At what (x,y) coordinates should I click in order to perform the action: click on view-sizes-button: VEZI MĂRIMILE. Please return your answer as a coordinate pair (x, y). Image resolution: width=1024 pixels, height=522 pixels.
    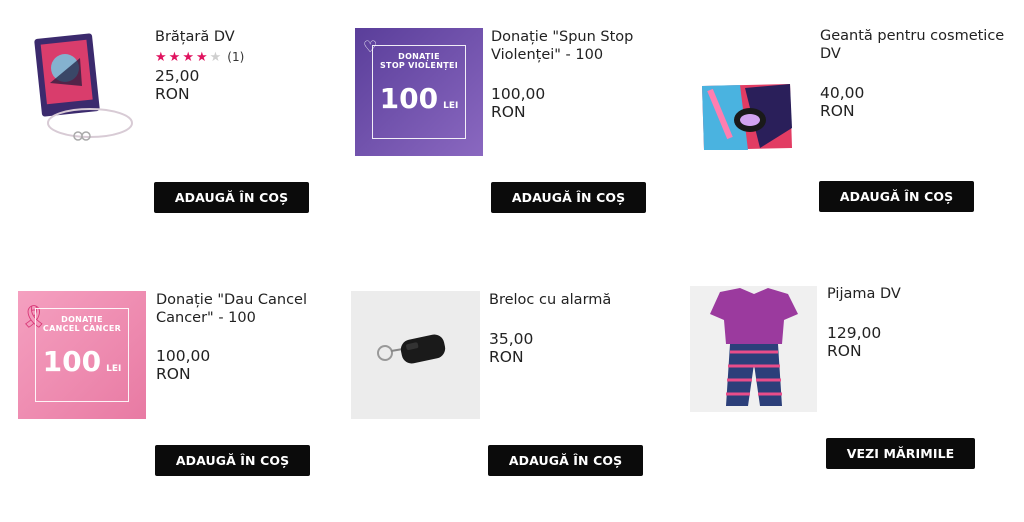
    Looking at the image, I should click on (900, 453).